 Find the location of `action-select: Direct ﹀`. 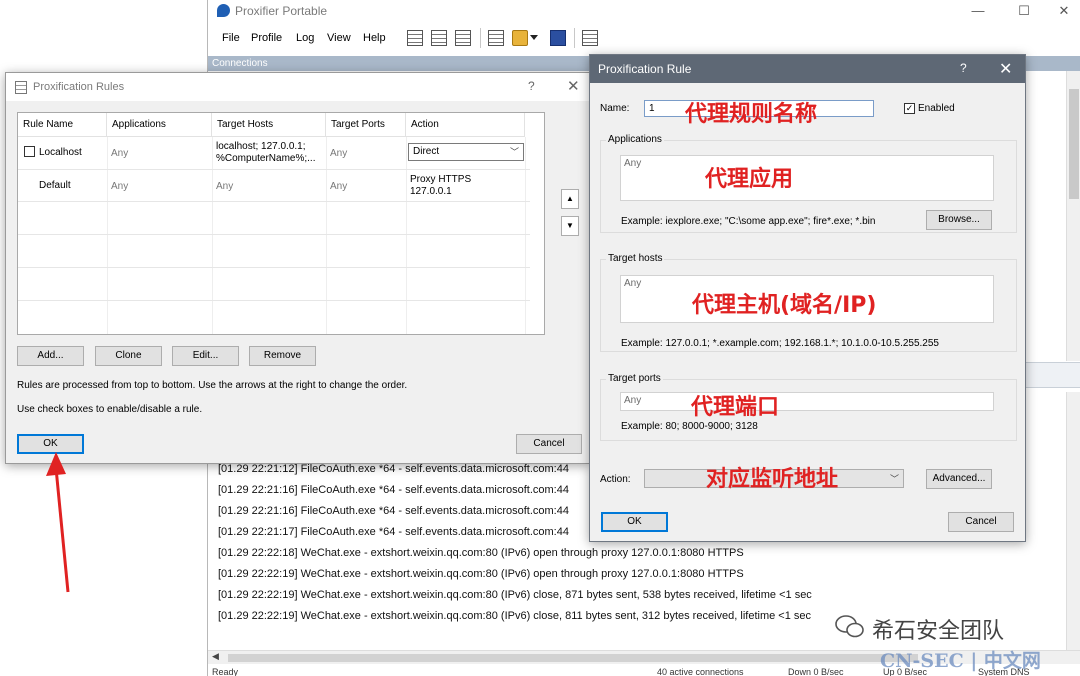

action-select: Direct ﹀ is located at coordinates (466, 152).